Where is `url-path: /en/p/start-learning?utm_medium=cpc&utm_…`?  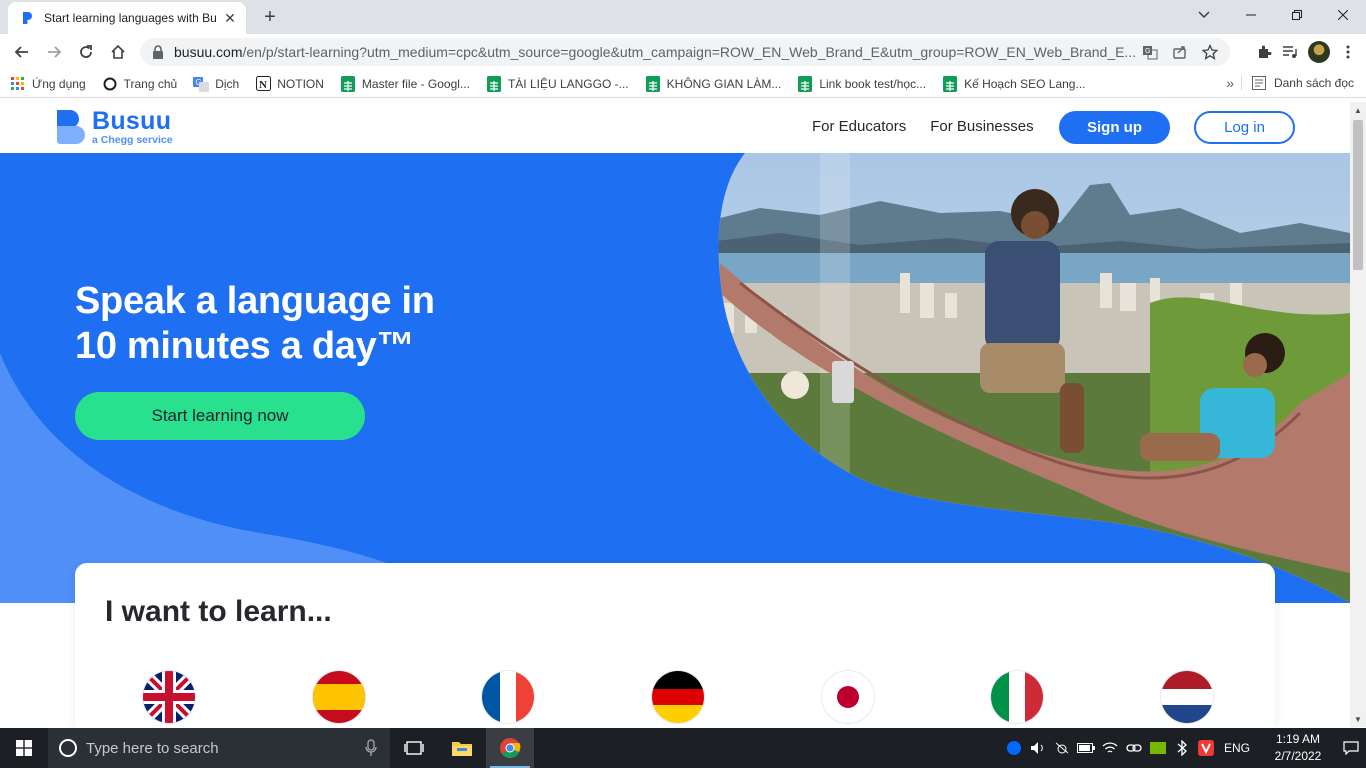
url-path: /en/p/start-learning?utm_medium=cpc&utm_… is located at coordinates (689, 52).